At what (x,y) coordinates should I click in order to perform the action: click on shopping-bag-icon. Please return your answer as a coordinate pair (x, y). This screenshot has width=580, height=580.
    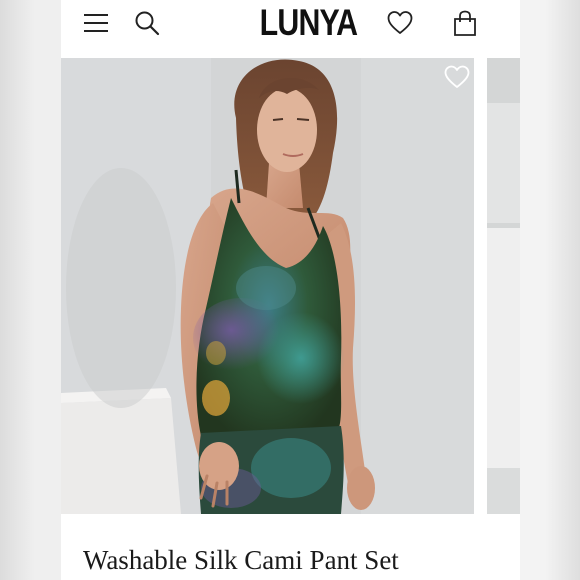
    Looking at the image, I should click on (465, 23).